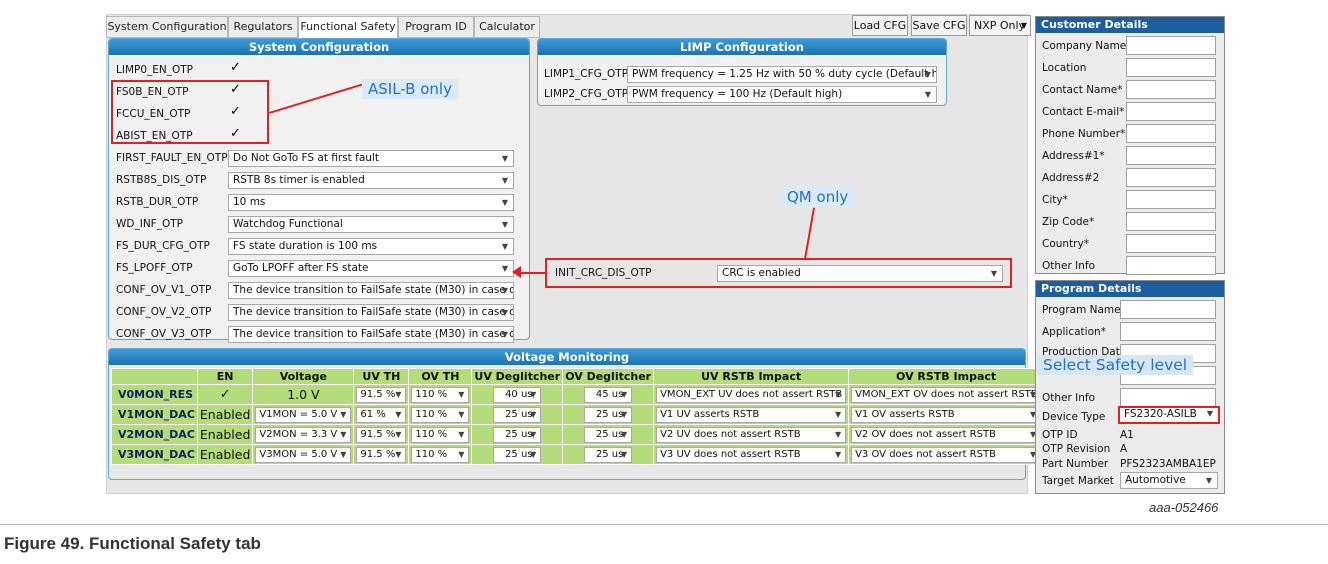 This screenshot has height=564, width=1328. I want to click on v3mon-voltage-dropdown: V3MON = 5.0 V ▼, so click(303, 454).